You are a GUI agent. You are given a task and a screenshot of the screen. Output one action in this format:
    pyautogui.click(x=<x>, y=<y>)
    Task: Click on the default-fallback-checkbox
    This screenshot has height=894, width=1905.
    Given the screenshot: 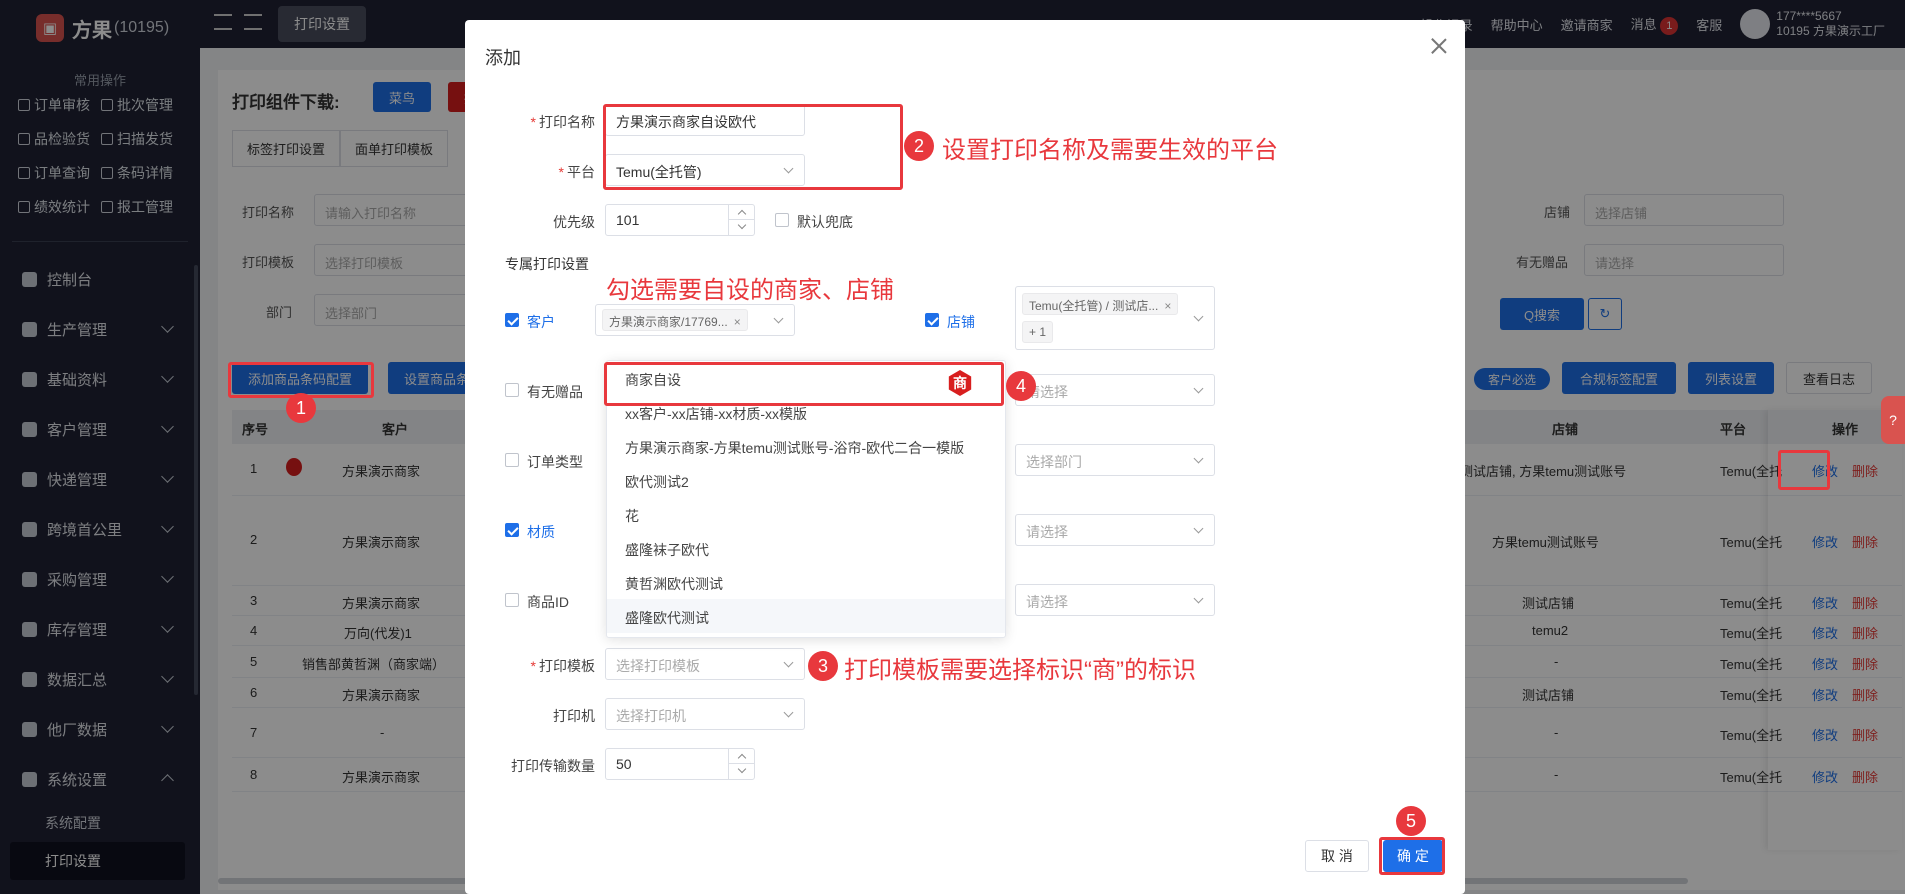 What is the action you would take?
    pyautogui.click(x=782, y=220)
    